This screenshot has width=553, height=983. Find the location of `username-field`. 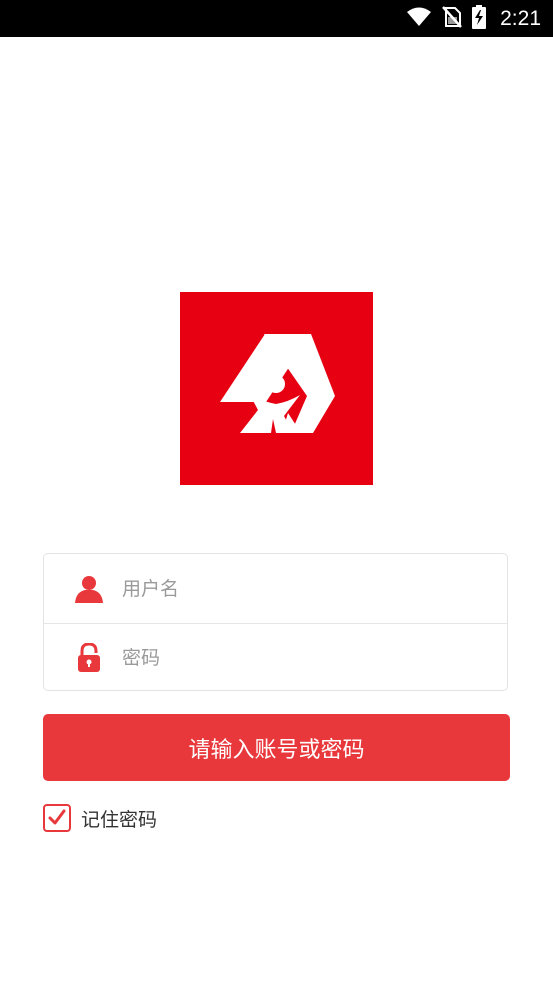

username-field is located at coordinates (275, 589).